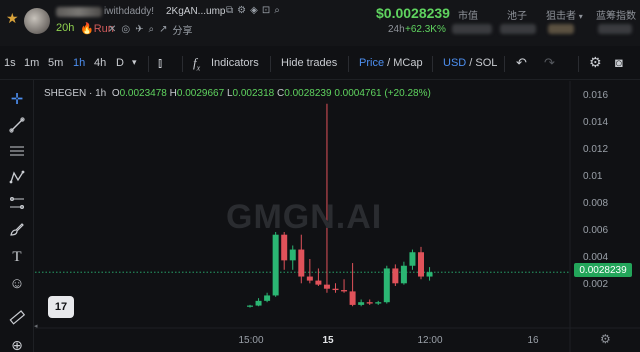 This screenshot has height=352, width=640. I want to click on globe-icon: ◎, so click(125, 29).